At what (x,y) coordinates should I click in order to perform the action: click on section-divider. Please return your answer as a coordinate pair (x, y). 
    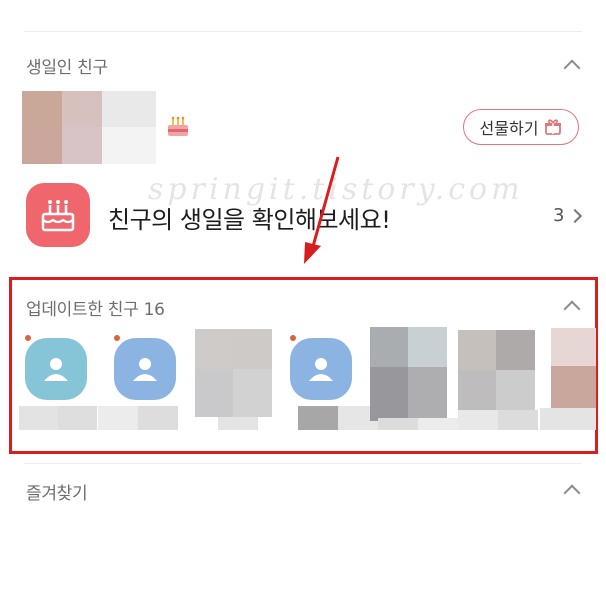
    Looking at the image, I should click on (303, 463).